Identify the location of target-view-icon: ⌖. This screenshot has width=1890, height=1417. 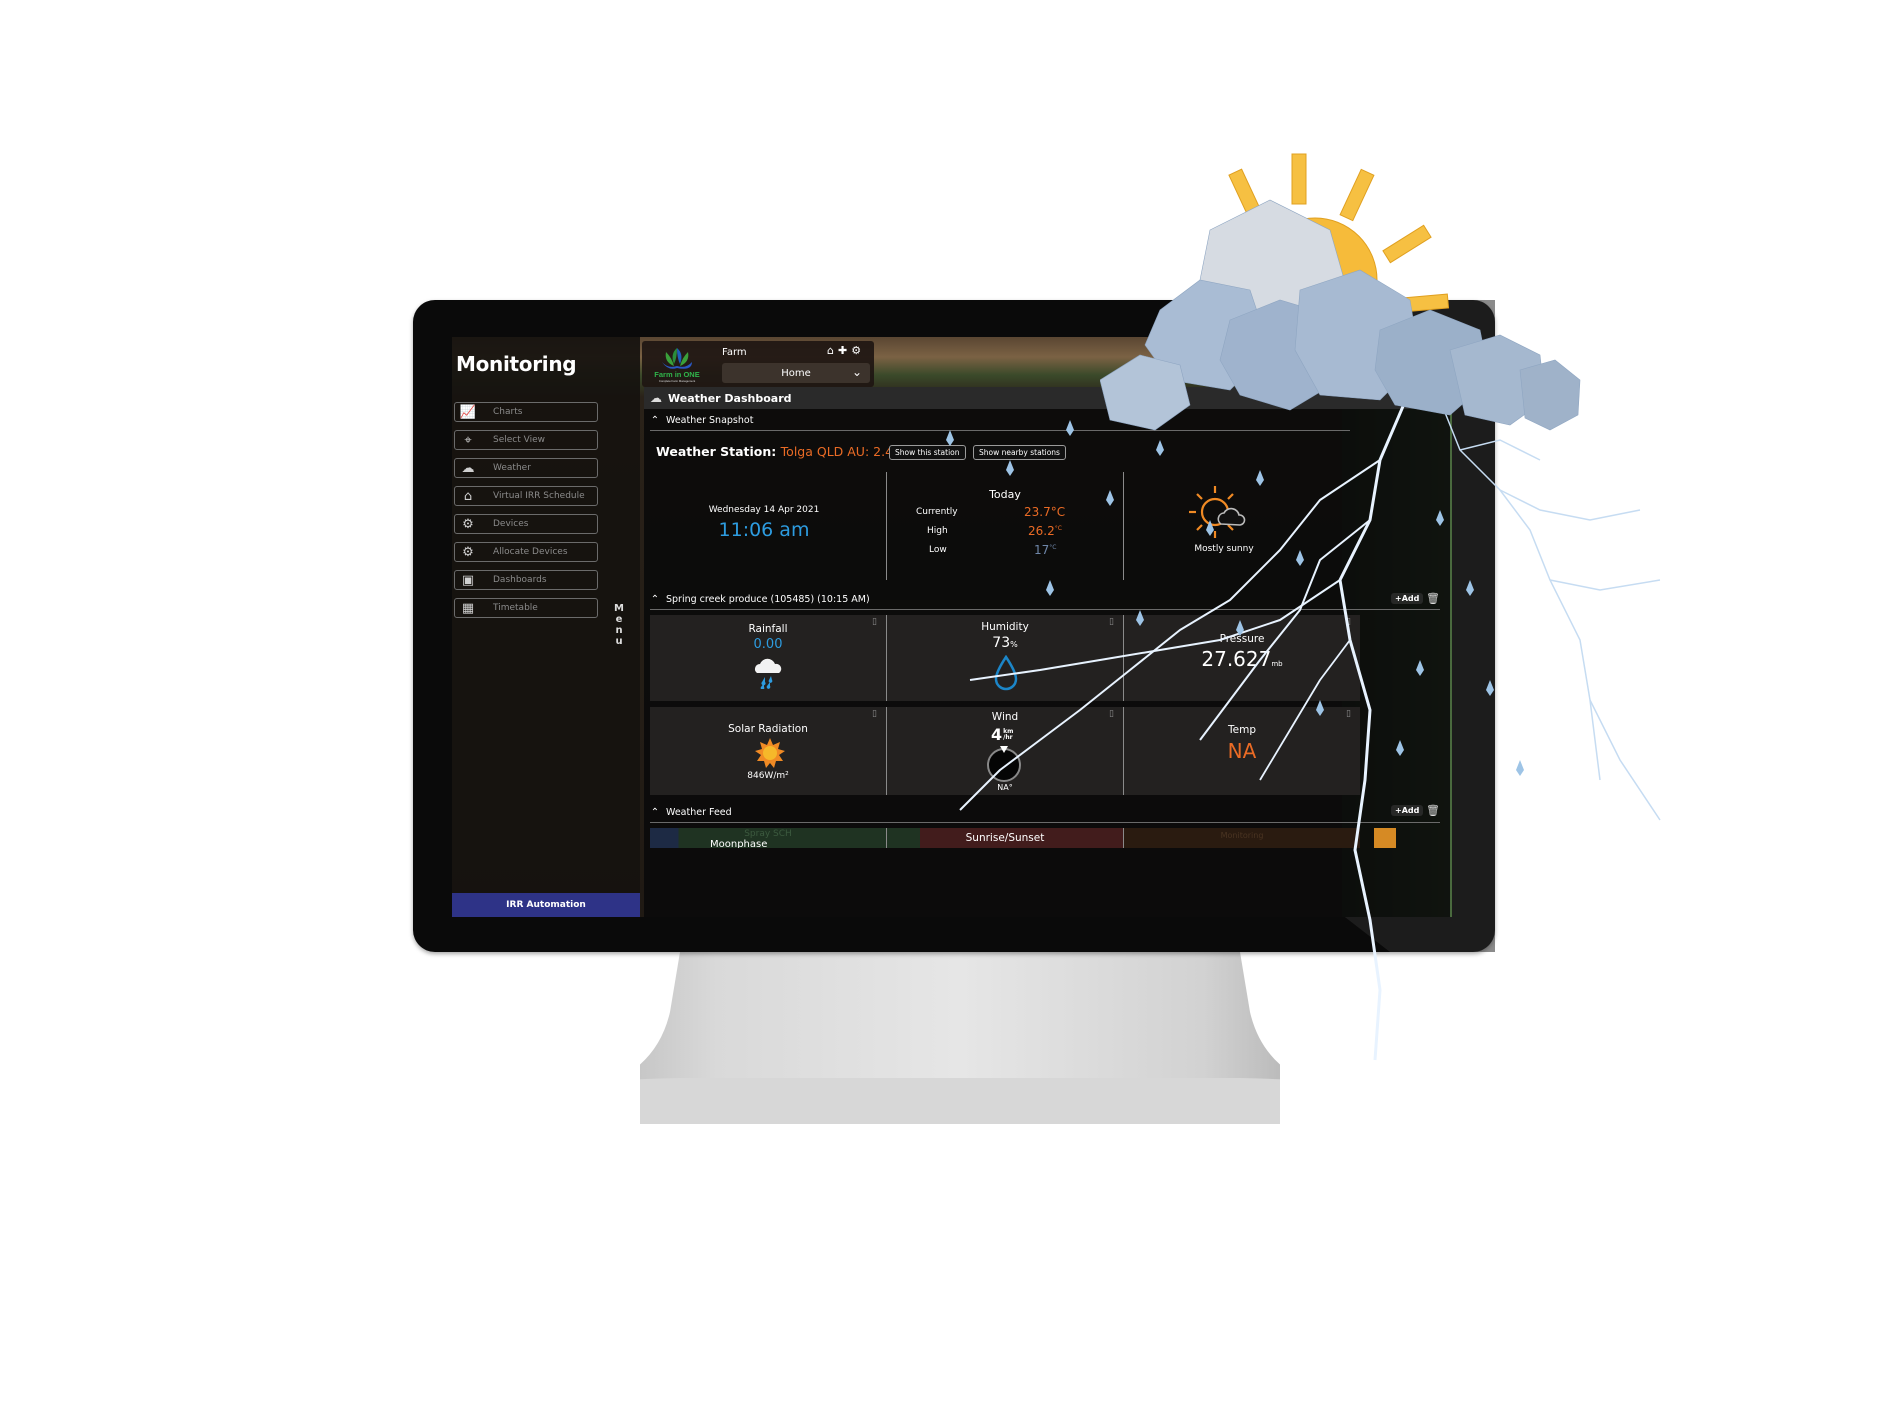
(468, 440).